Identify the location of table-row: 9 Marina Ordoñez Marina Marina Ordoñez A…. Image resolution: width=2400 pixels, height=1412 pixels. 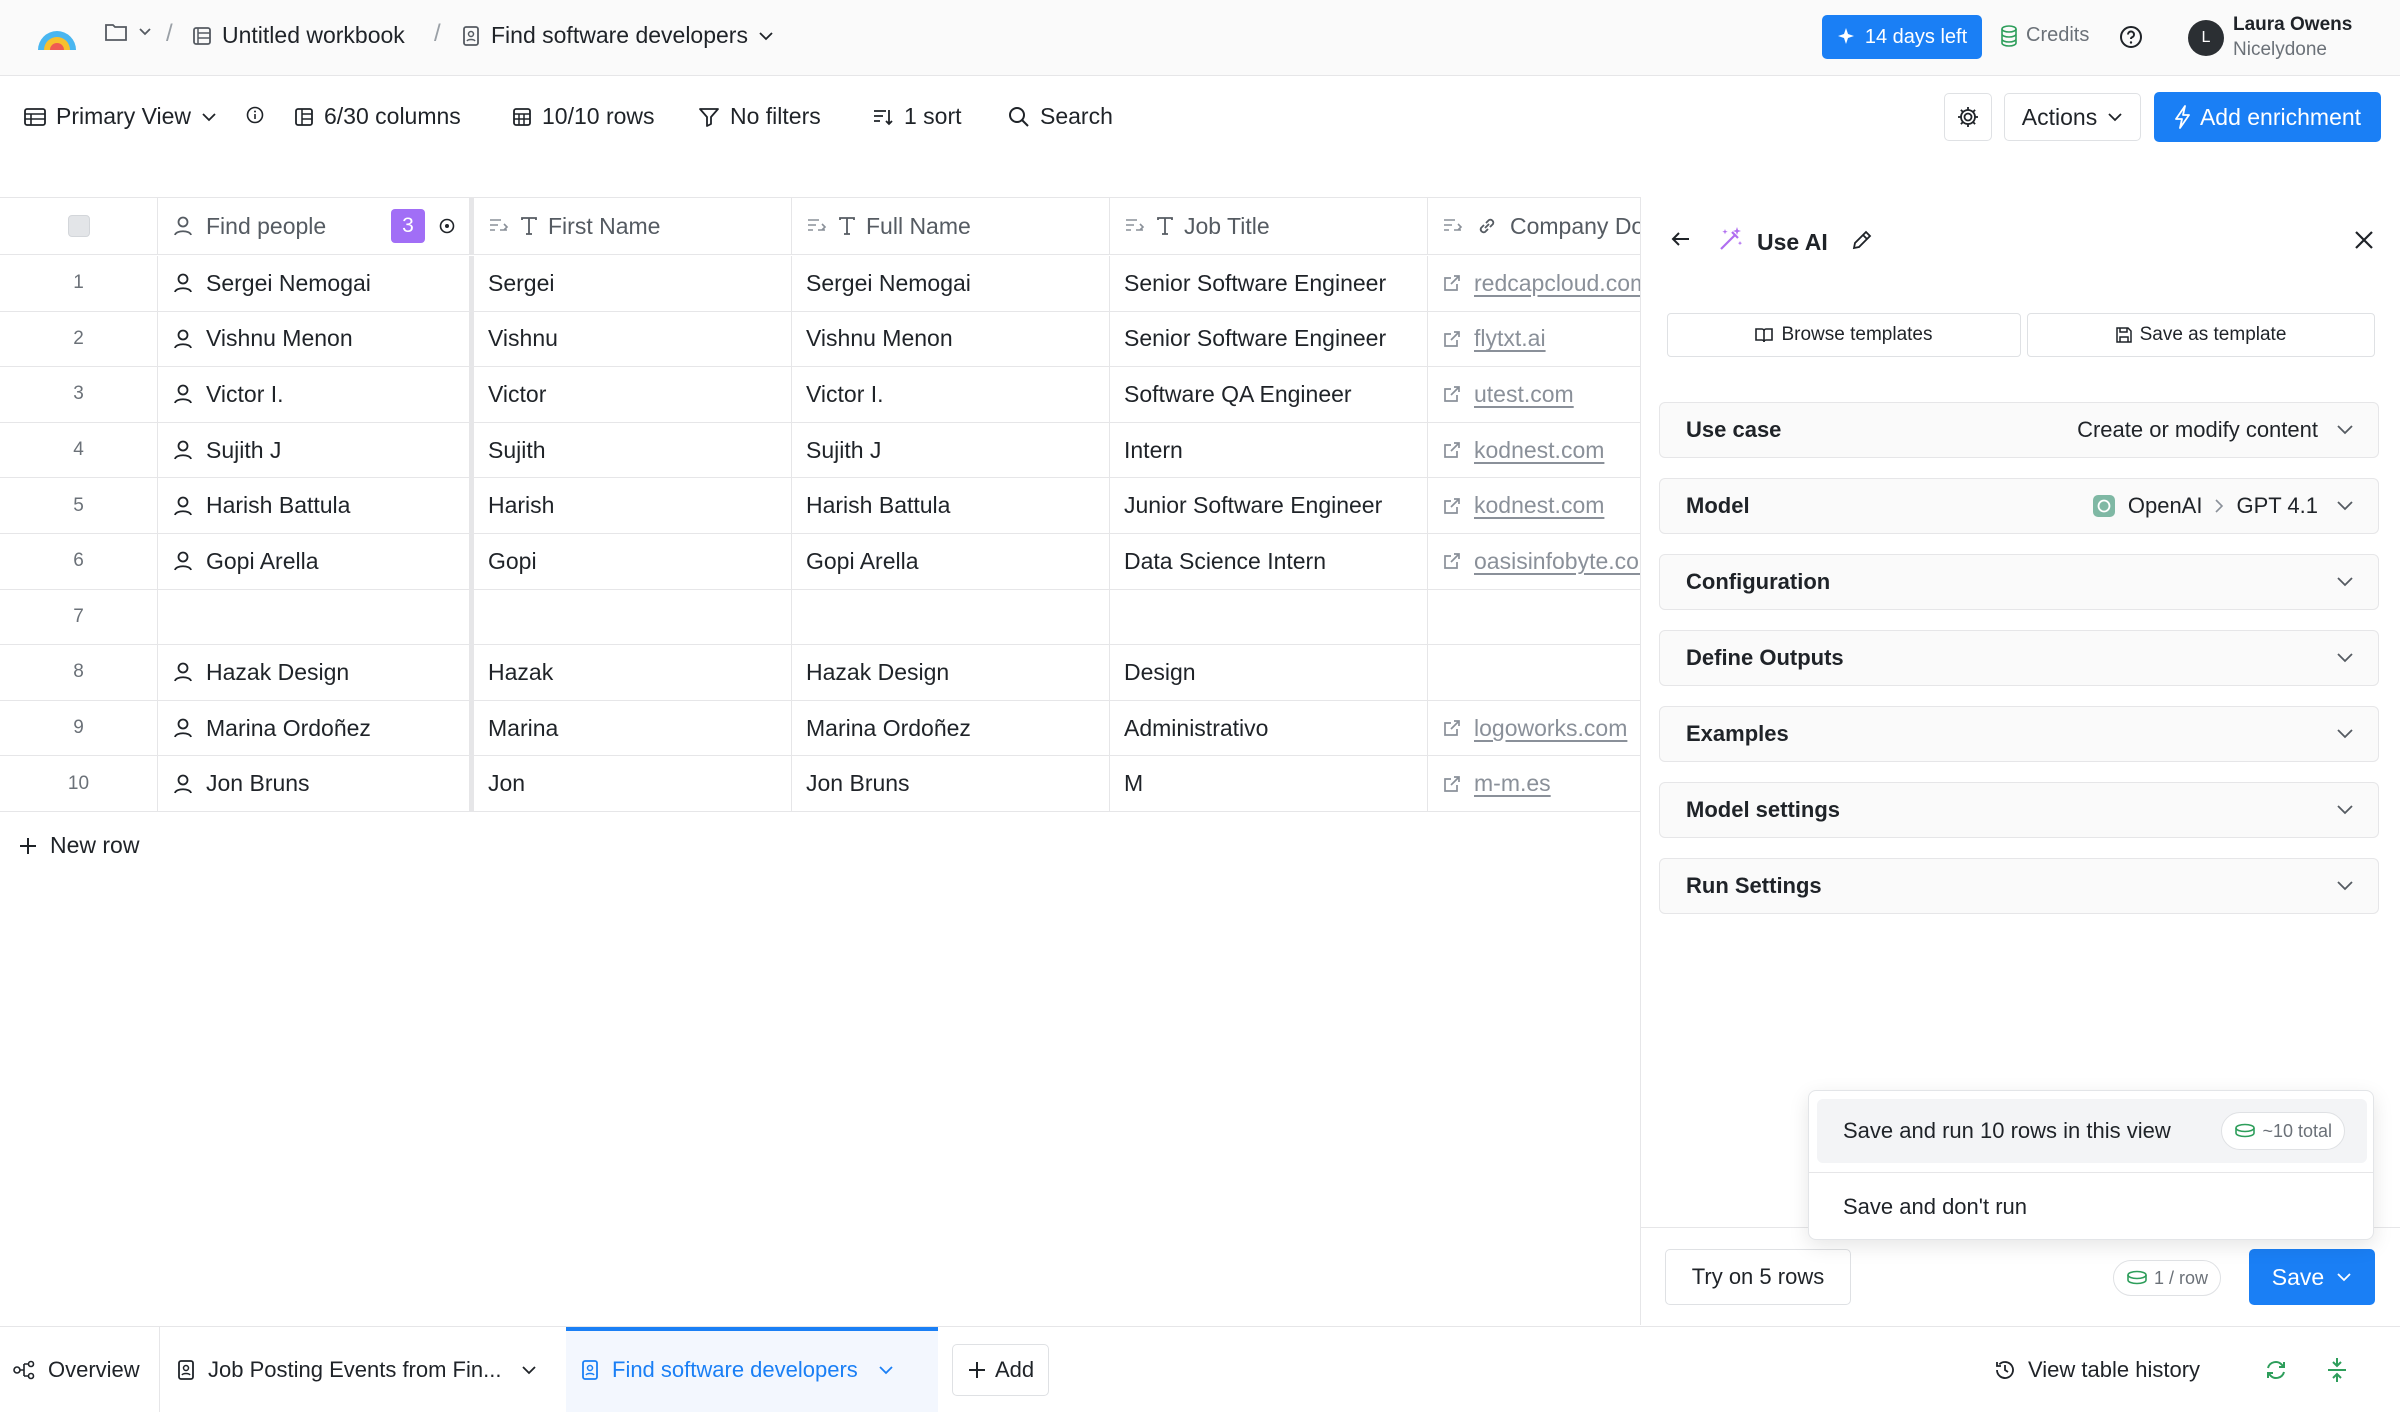
(820, 728).